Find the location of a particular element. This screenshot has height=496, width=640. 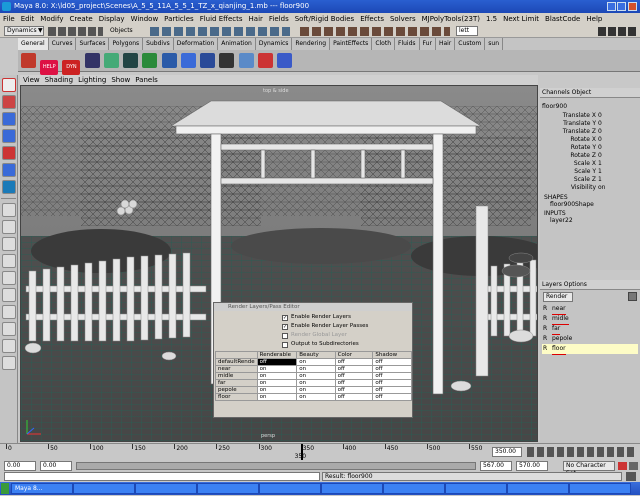

table-row: defaultRende off on off off is located at coordinates (313, 362).